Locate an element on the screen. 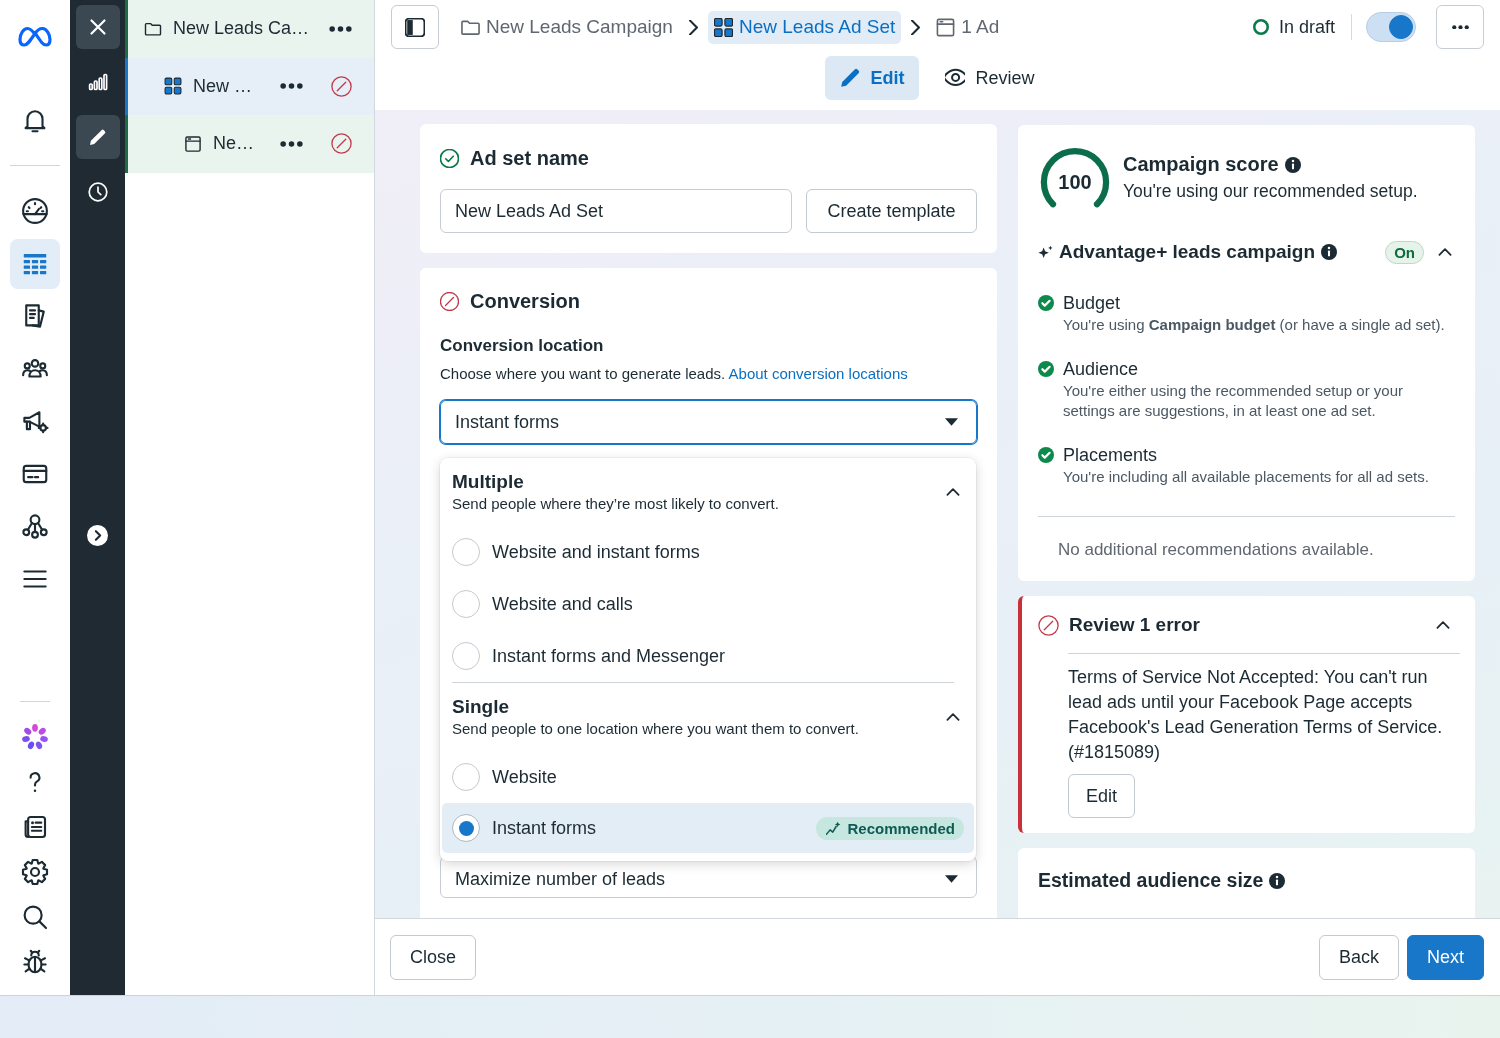 This screenshot has width=1500, height=1038. footer-button: Back is located at coordinates (1358, 957).